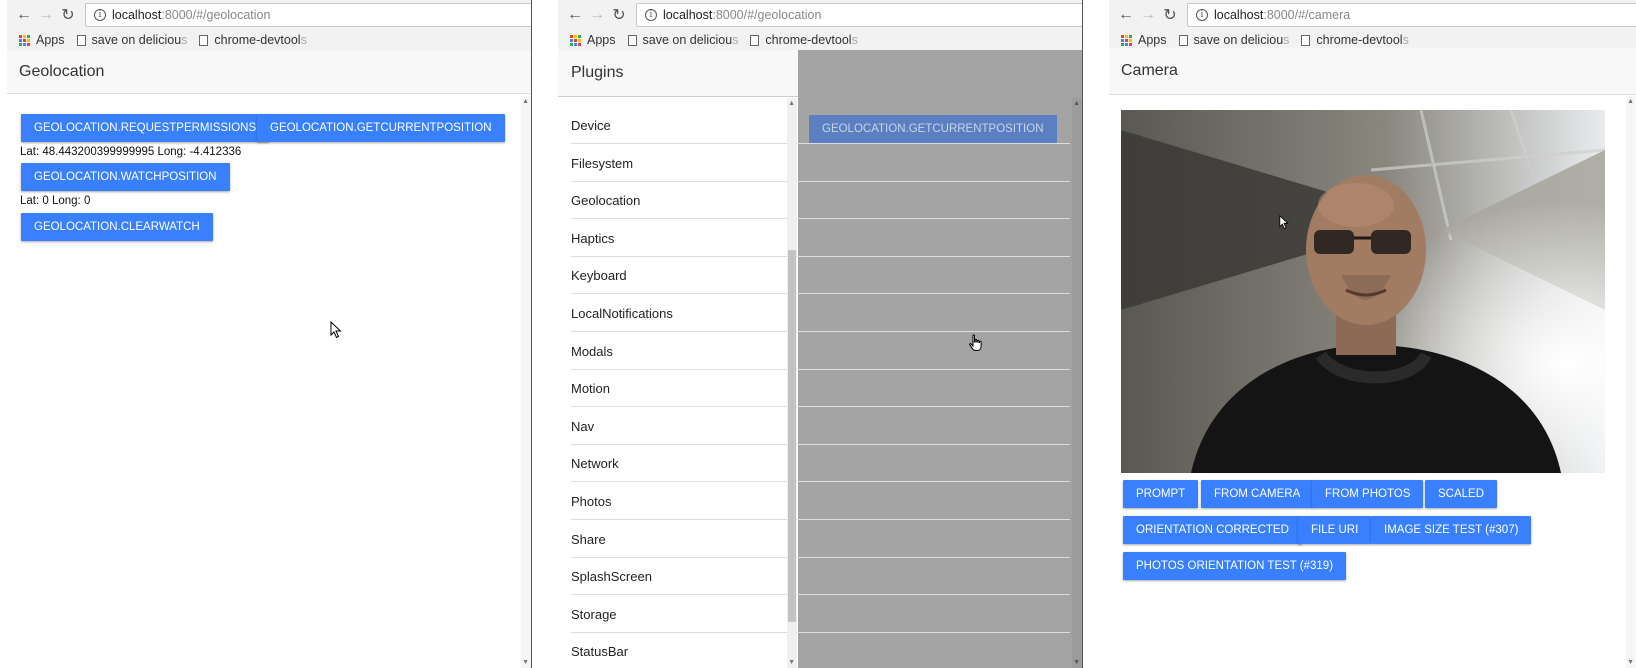  I want to click on menu-item-label: LocalNotifications, so click(622, 313).